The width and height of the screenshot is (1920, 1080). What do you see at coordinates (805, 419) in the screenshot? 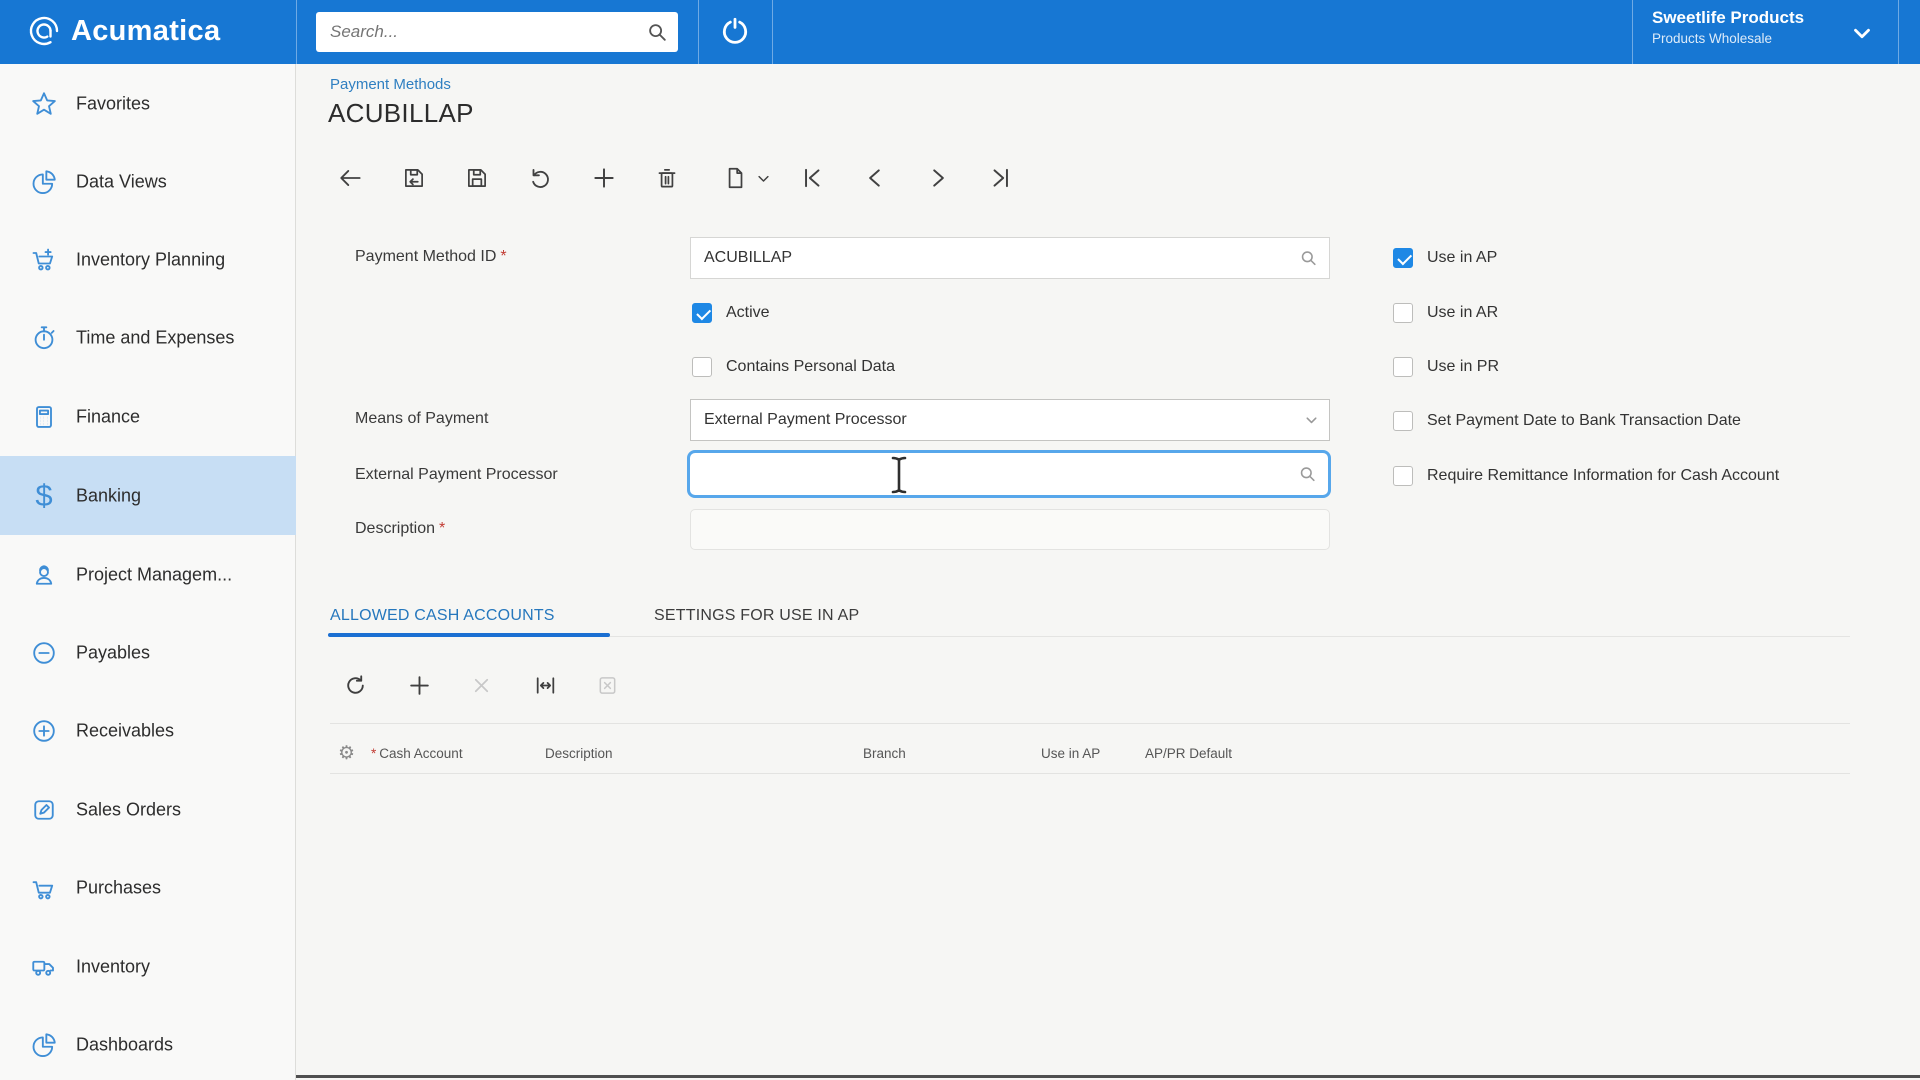
I see `means-of-payment-value: External Payment Processor` at bounding box center [805, 419].